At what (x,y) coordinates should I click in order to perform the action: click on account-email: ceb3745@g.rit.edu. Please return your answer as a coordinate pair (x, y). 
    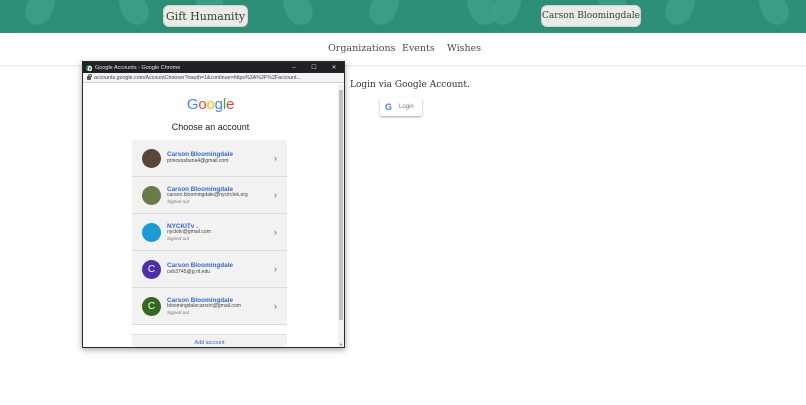
    Looking at the image, I should click on (189, 271).